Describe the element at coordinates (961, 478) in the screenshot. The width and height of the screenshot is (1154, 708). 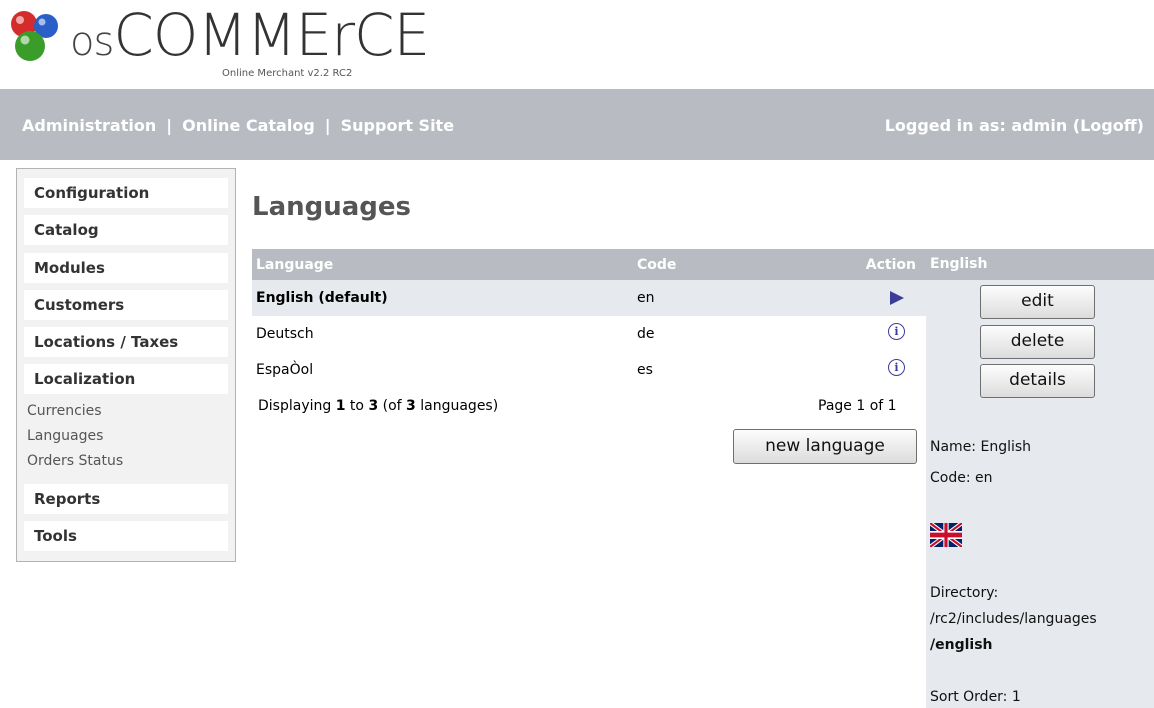
I see `language-code: Code: en` at that location.